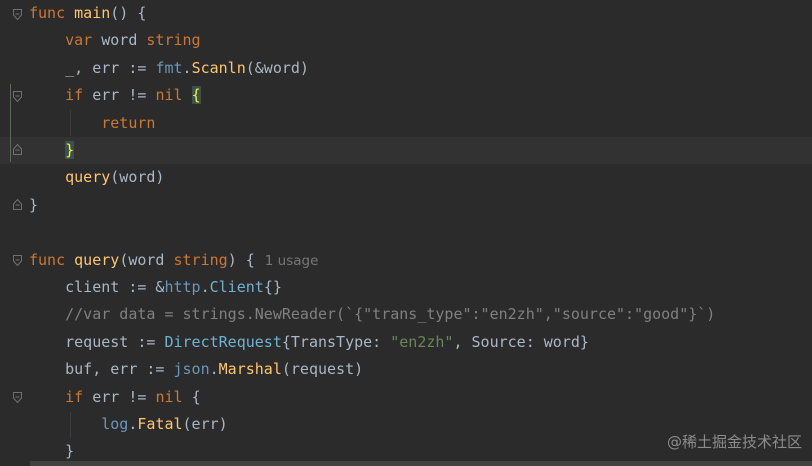 The width and height of the screenshot is (812, 466). Describe the element at coordinates (115, 424) in the screenshot. I see `code-token: log` at that location.